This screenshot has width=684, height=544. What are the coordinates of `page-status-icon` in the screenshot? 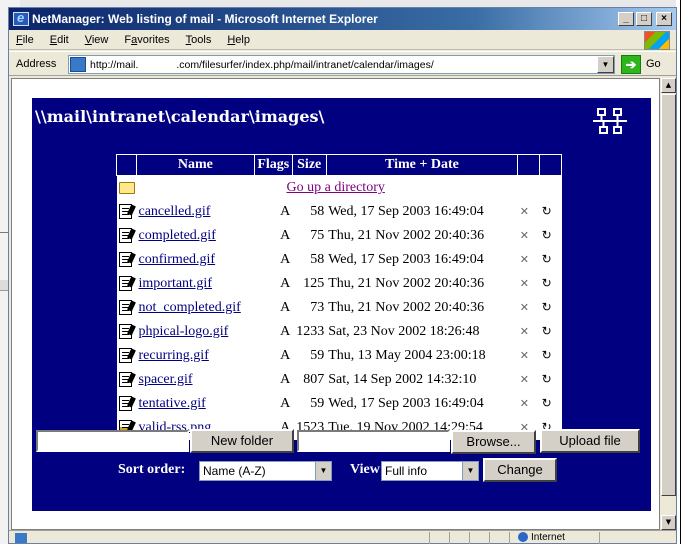 It's located at (21, 538).